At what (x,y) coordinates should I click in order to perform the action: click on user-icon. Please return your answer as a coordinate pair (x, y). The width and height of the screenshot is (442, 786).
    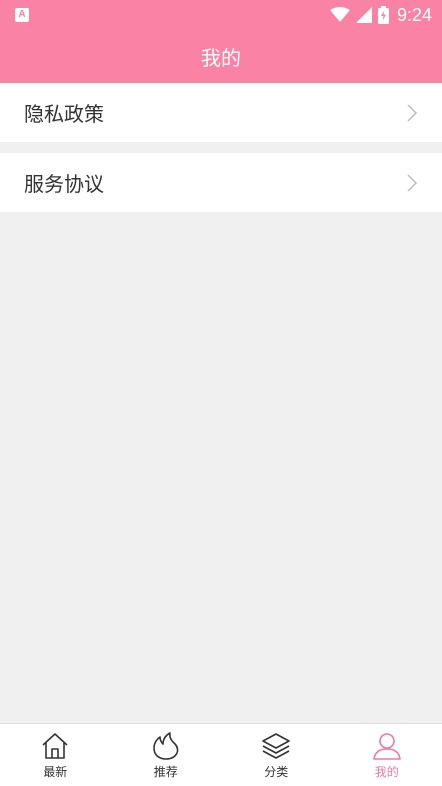
    Looking at the image, I should click on (386, 746).